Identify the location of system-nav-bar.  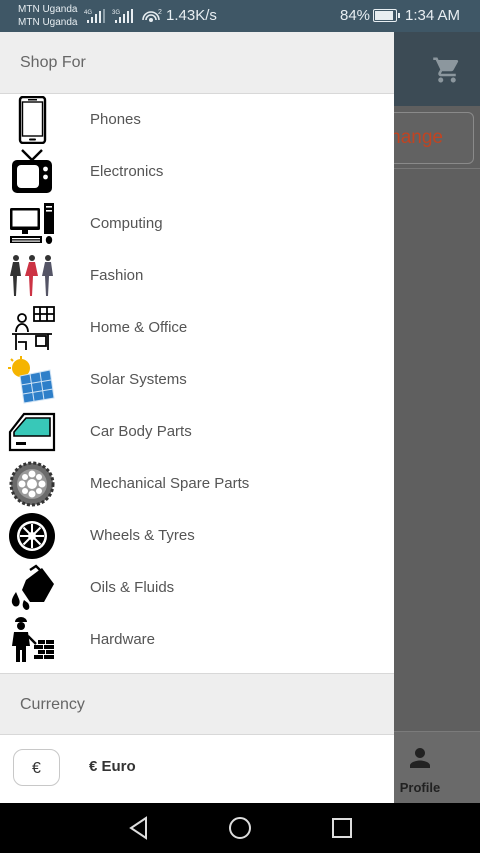
(240, 828).